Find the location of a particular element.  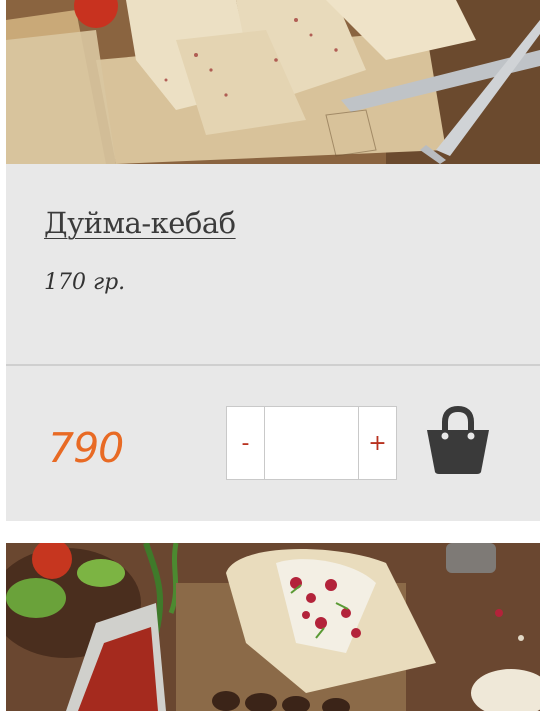

quantity-stepper: - + is located at coordinates (311, 443).